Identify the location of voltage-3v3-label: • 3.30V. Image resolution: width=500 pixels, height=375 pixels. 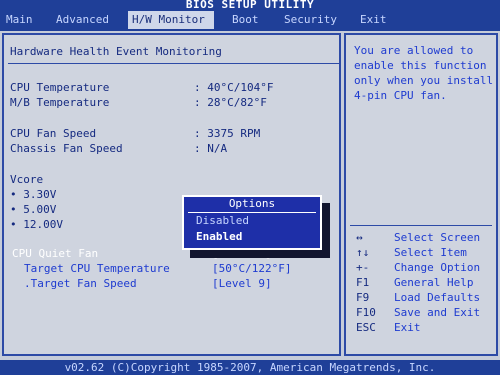
(33, 194).